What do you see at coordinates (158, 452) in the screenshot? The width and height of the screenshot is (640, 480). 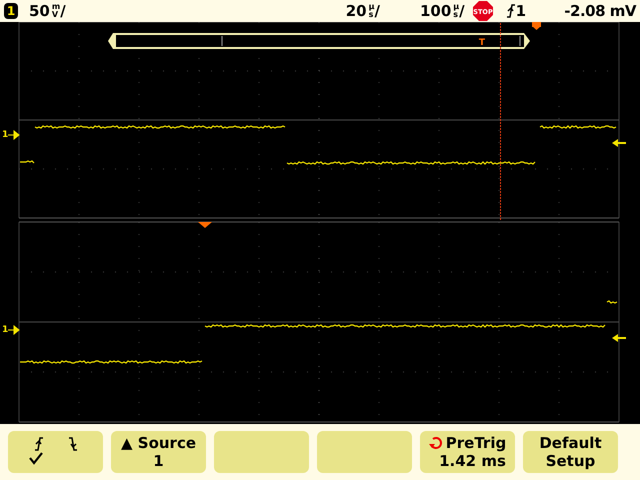 I see `softkey-button: ▲ Source 1` at bounding box center [158, 452].